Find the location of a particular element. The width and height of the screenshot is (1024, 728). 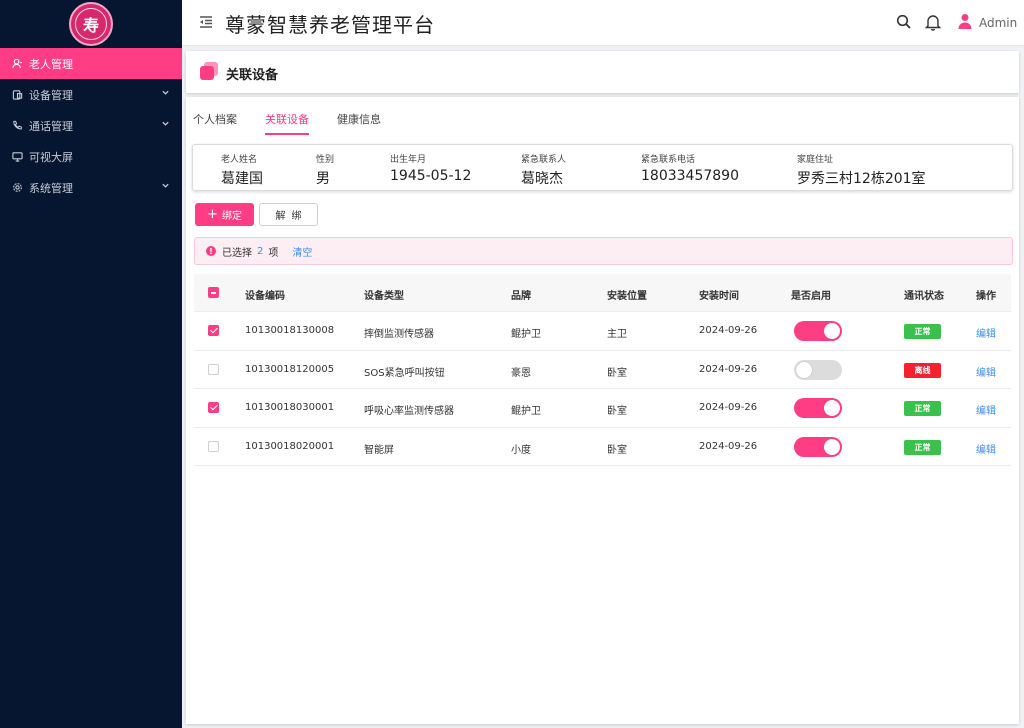

tab-health-info: 健康信息 is located at coordinates (359, 119).